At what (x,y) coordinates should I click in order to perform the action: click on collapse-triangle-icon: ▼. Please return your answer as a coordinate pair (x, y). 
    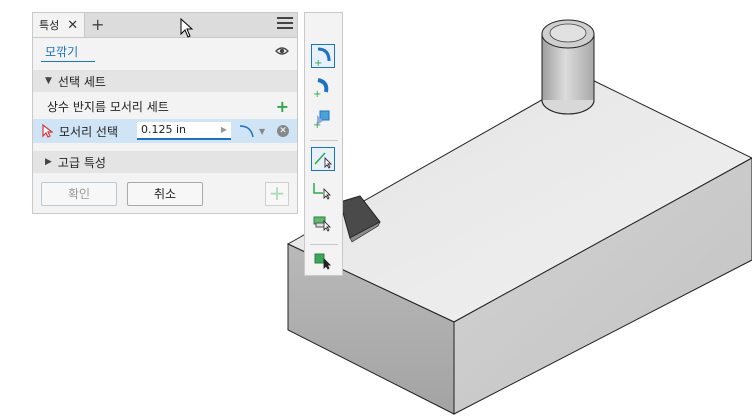
    Looking at the image, I should click on (48, 81).